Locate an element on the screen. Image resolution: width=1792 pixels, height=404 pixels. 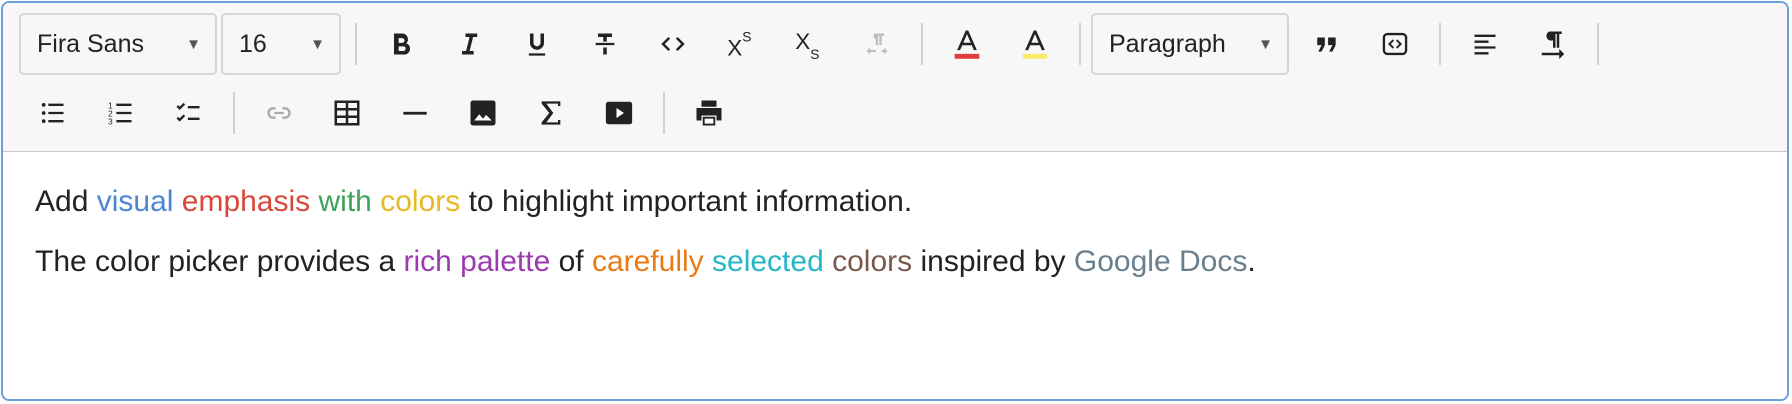
link-button is located at coordinates (279, 113).